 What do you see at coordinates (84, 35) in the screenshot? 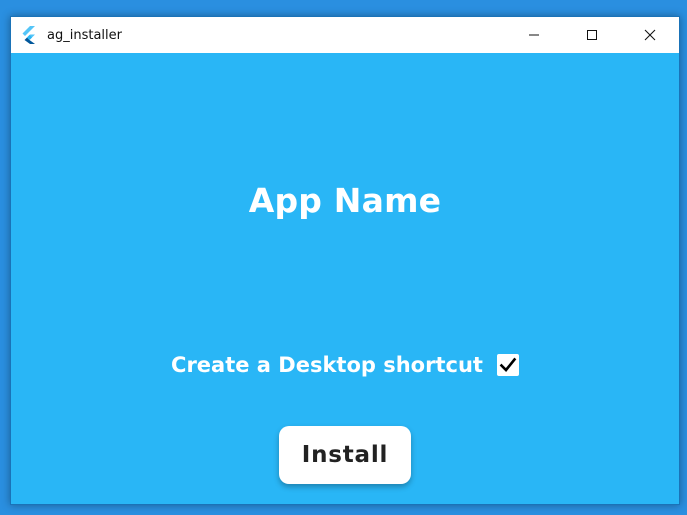
I see `window-title: ag_installer` at bounding box center [84, 35].